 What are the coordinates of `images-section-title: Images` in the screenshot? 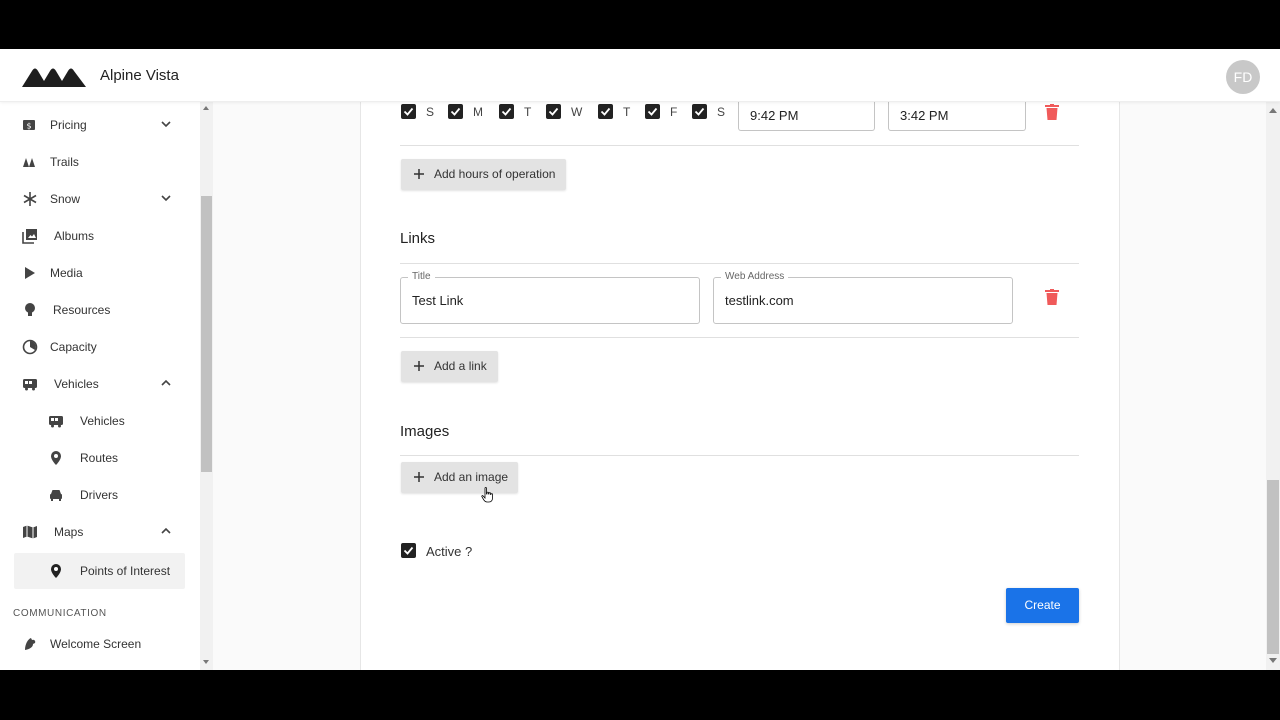 It's located at (425, 431).